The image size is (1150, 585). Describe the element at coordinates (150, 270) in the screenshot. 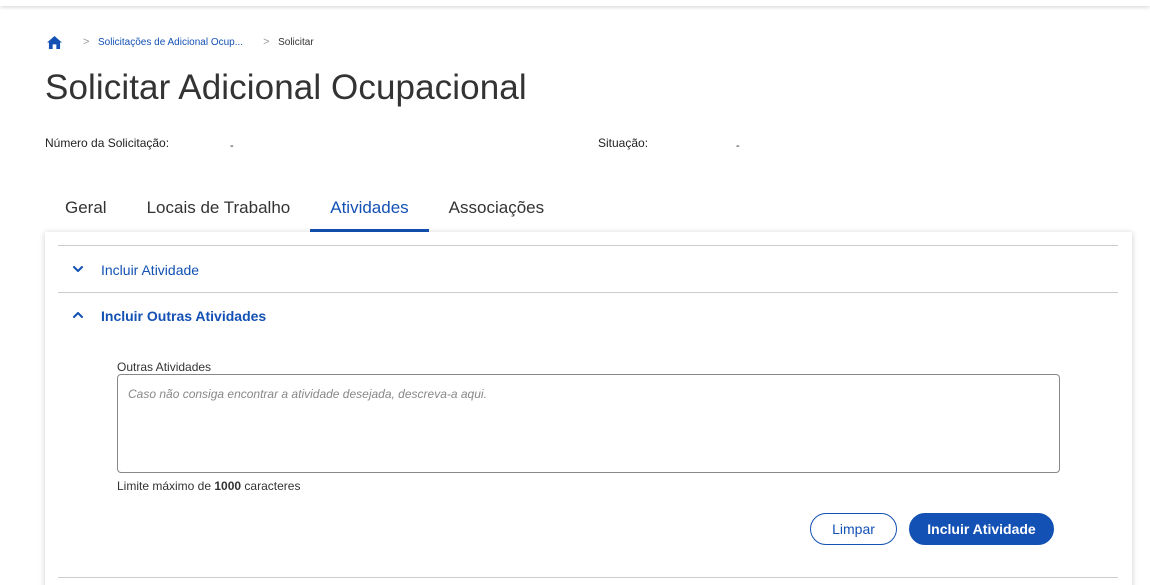

I see `accordion-label: Incluir Atividade` at that location.